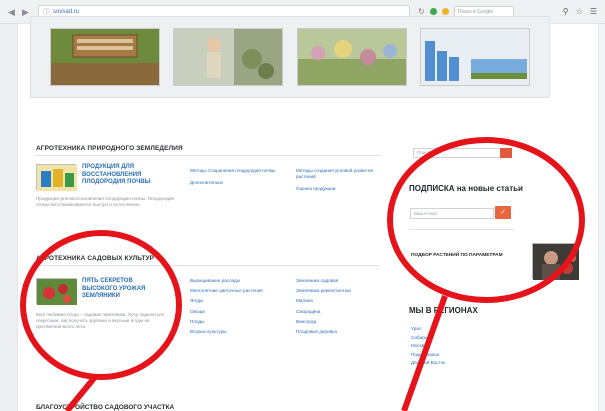 This screenshot has height=411, width=605. What do you see at coordinates (428, 363) in the screenshot?
I see `region-link: Дальний Восток` at bounding box center [428, 363].